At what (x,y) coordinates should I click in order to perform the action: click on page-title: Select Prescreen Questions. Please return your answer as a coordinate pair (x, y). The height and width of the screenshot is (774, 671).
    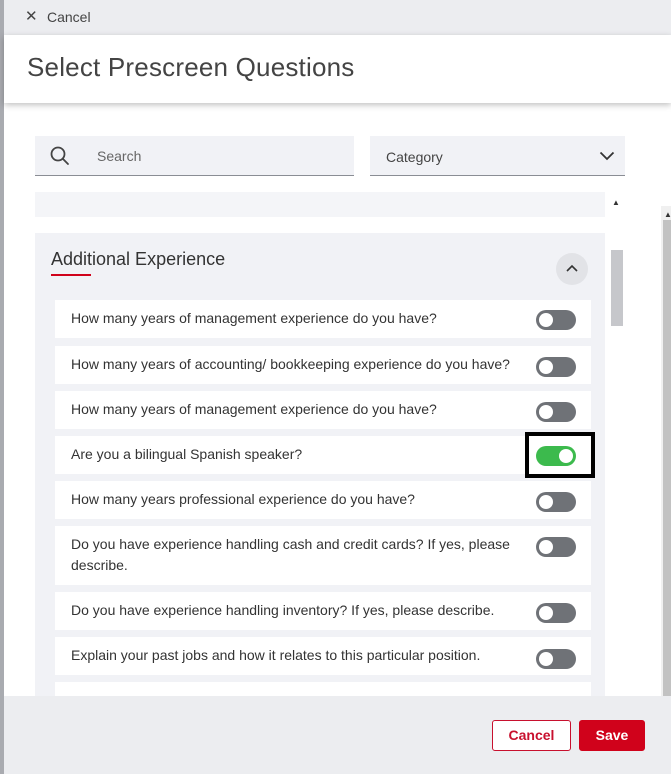
    Looking at the image, I should click on (191, 67).